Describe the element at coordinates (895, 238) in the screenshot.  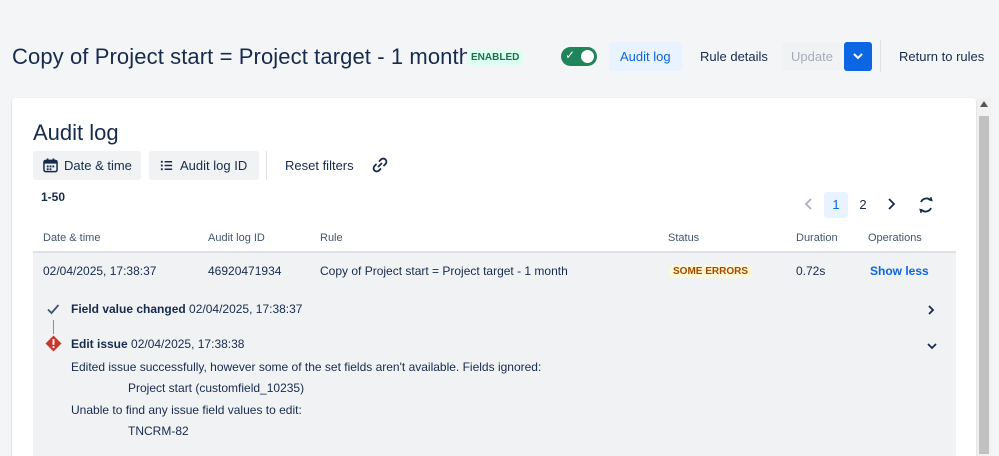
I see `column-header-operations: Operations` at that location.